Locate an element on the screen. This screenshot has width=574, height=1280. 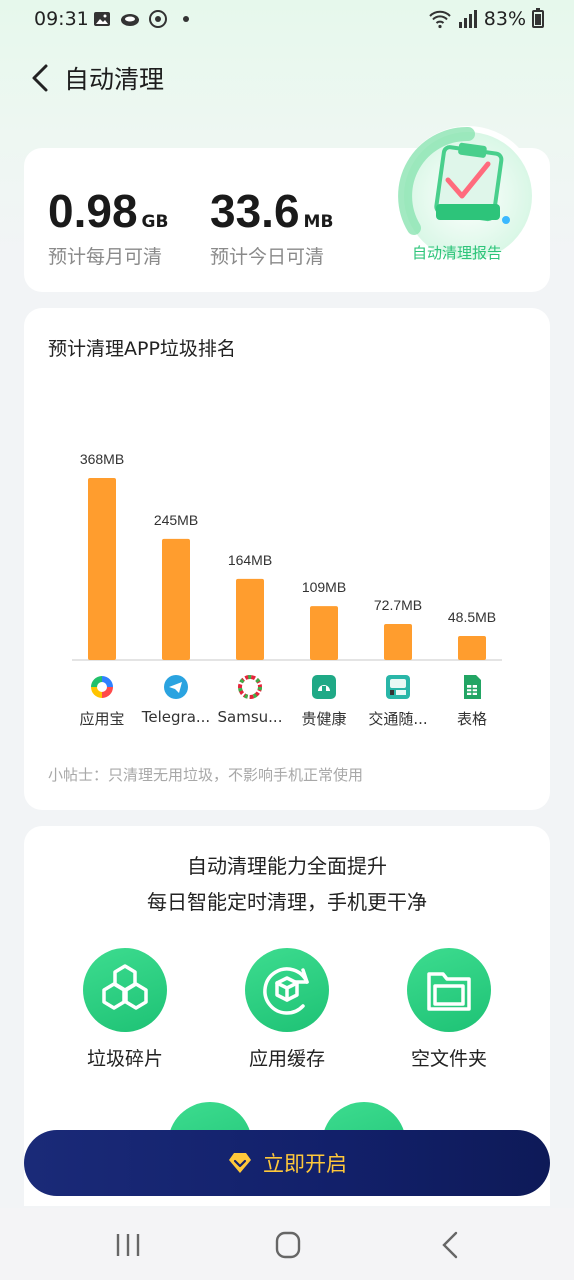
app-name: 应用宝 is located at coordinates (102, 719).